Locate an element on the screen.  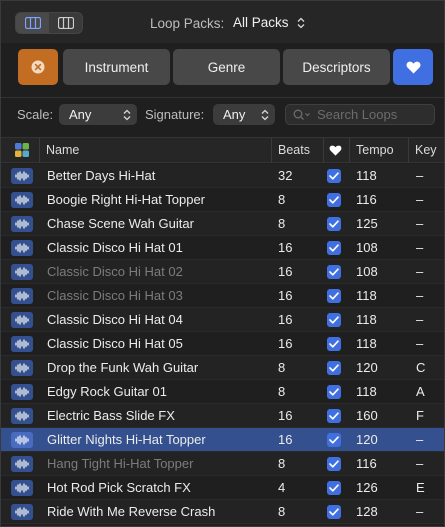
table-row: Classic Disco Hi Hat 03 16 118 – is located at coordinates (222, 296).